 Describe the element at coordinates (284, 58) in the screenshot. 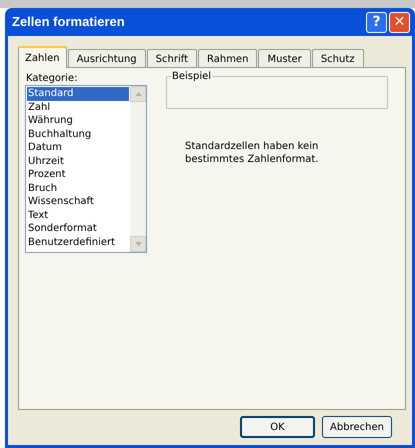

I see `tab: Muster` at that location.